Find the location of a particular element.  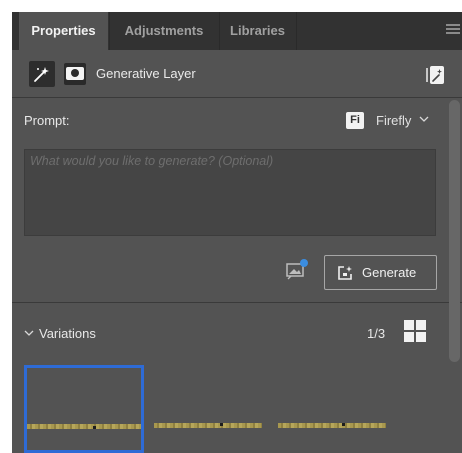

tab-divider is located at coordinates (296, 31).